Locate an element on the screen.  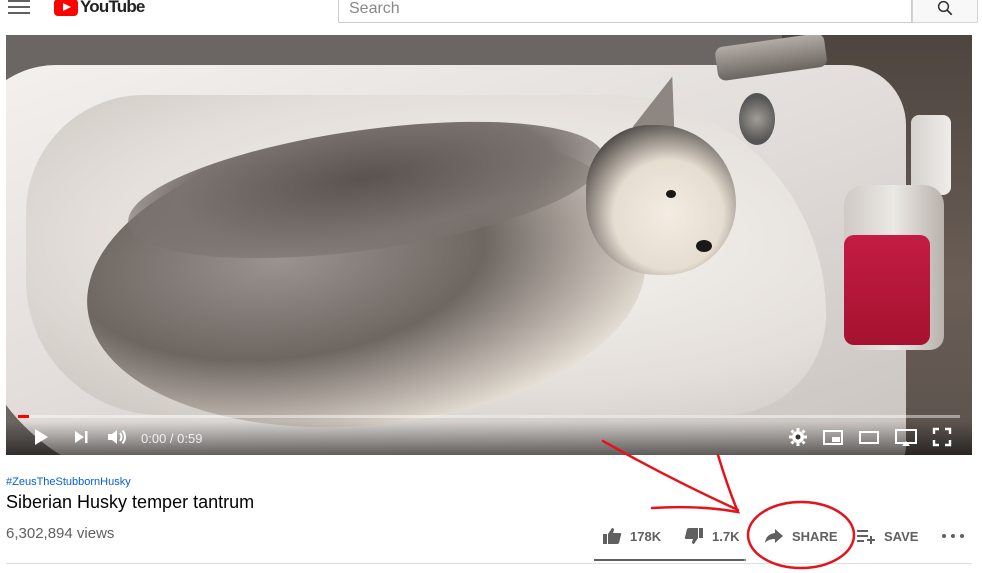
next-button is located at coordinates (81, 437).